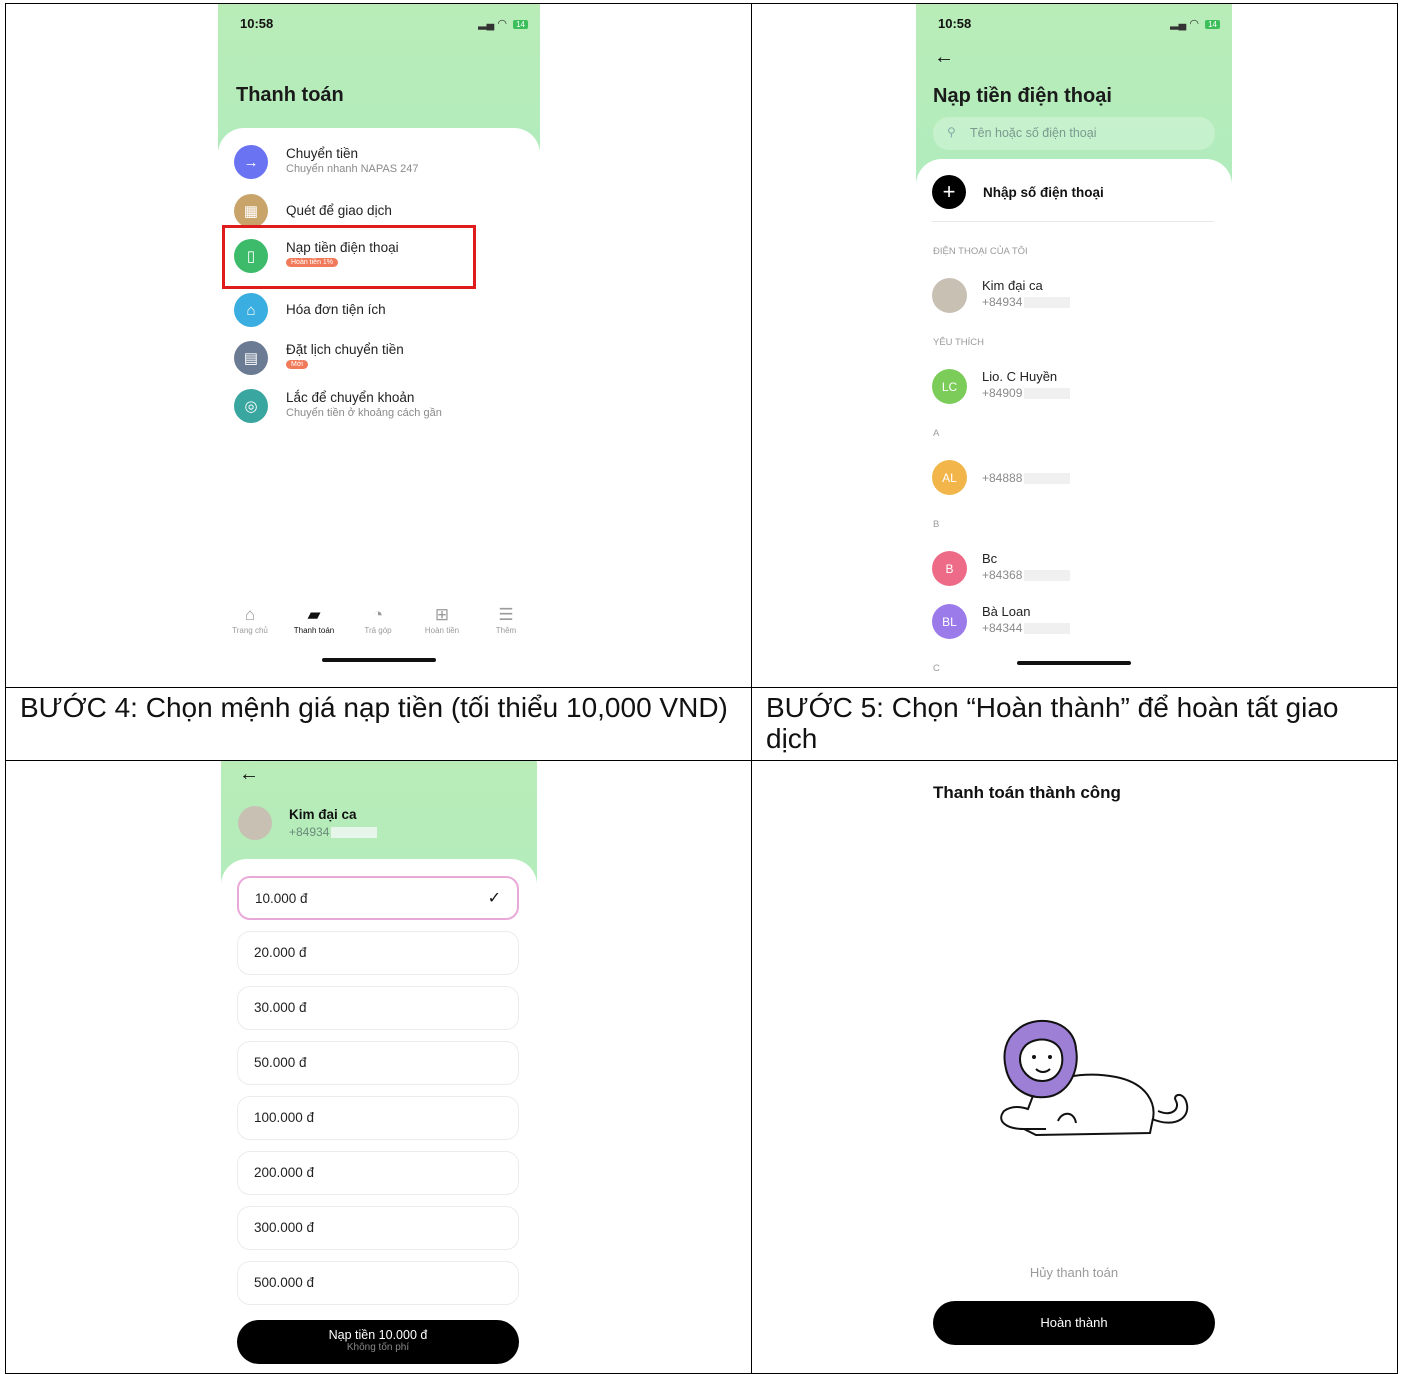  I want to click on contact-row: LC Lio. C Huyền +84909, so click(1072, 387).